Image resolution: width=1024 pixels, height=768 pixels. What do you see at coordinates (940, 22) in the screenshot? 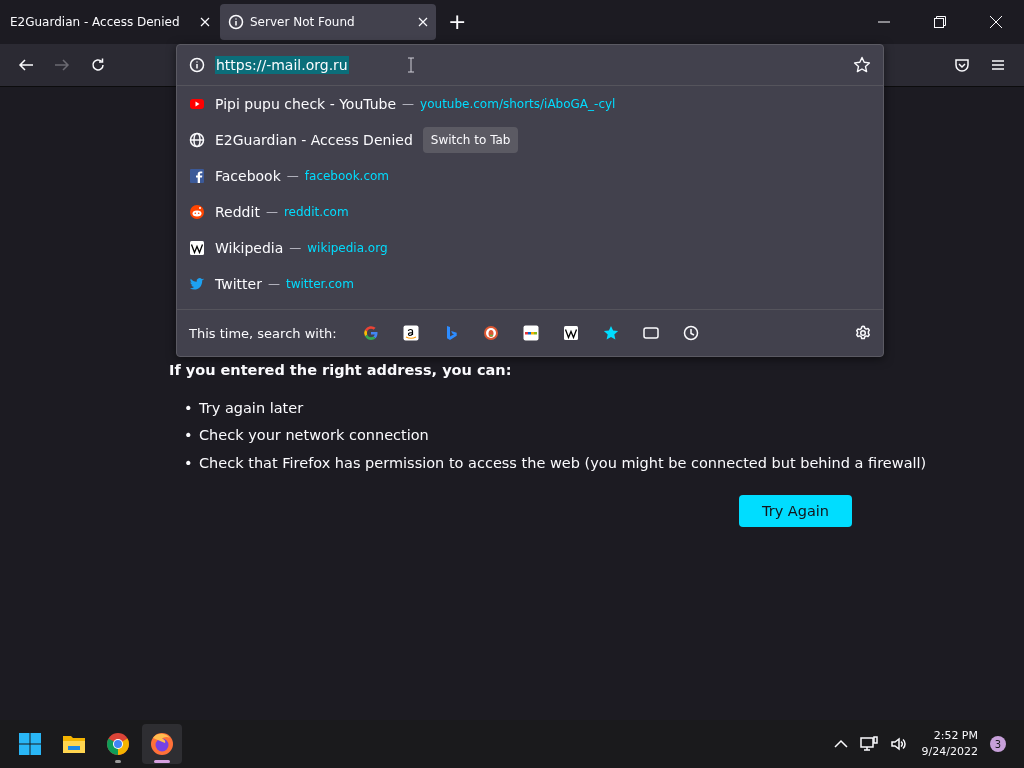
I see `restore-icon` at bounding box center [940, 22].